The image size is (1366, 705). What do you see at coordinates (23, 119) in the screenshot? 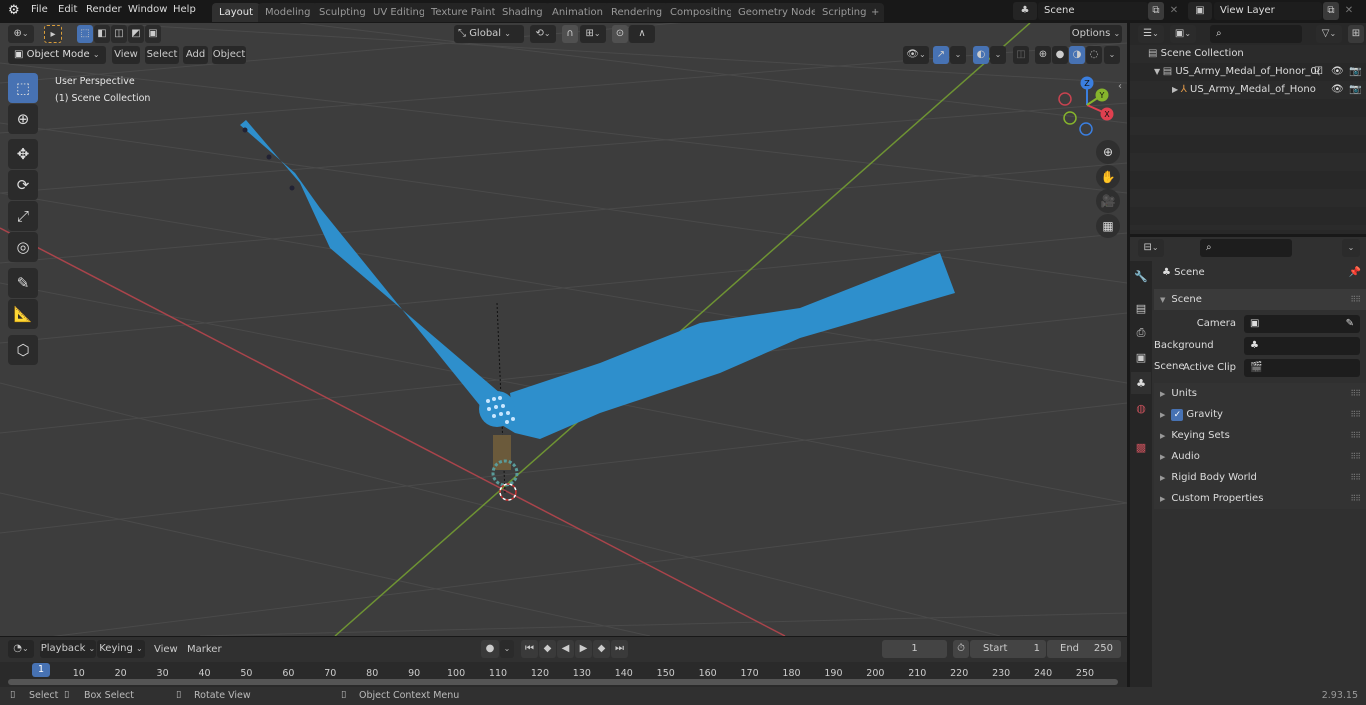
I see `cursor-tool: ⊕` at bounding box center [23, 119].